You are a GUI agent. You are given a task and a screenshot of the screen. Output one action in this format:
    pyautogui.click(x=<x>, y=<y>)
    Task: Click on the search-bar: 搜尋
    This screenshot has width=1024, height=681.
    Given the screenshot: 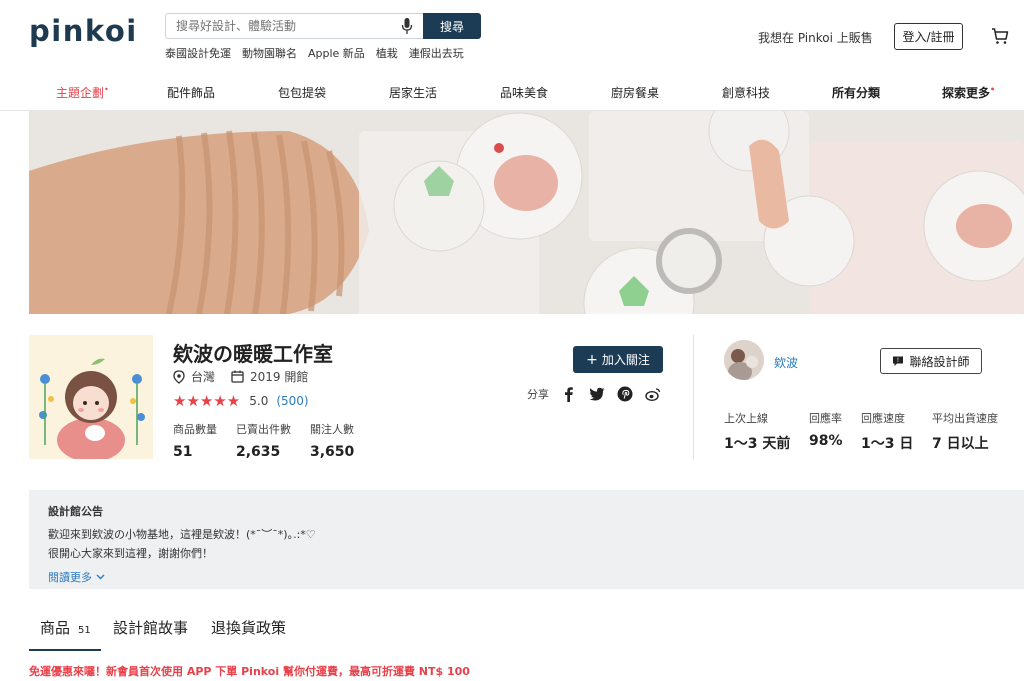 What is the action you would take?
    pyautogui.click(x=323, y=26)
    